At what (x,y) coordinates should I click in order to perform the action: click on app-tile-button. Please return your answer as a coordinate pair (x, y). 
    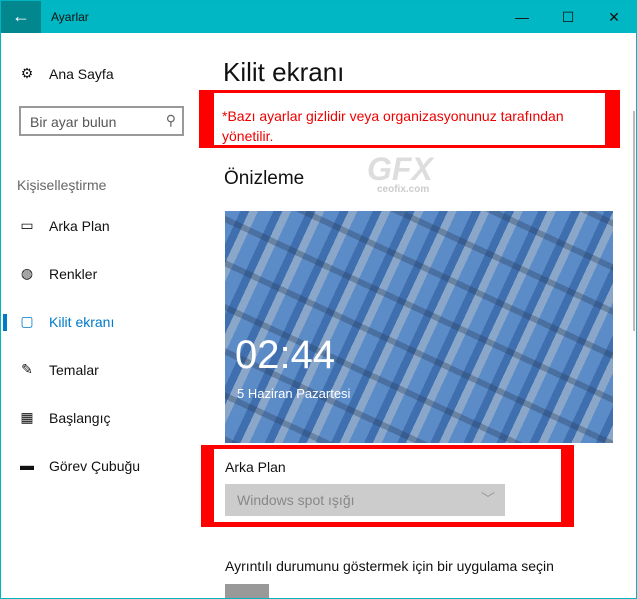
    Looking at the image, I should click on (247, 591).